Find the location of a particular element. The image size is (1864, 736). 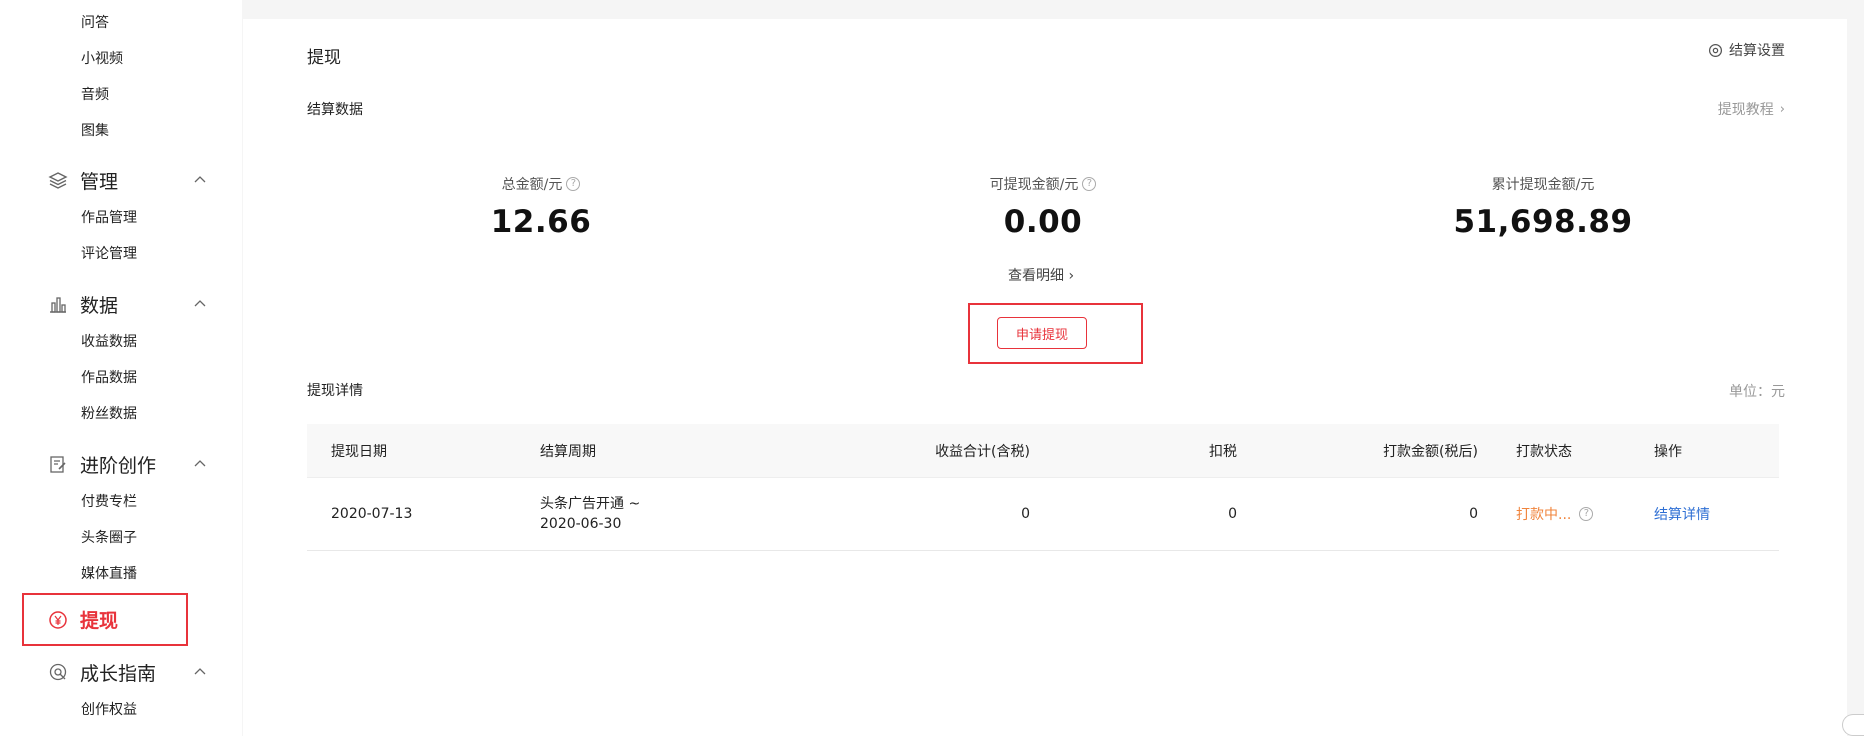

view-details-link: 查看明细 › is located at coordinates (1041, 275).